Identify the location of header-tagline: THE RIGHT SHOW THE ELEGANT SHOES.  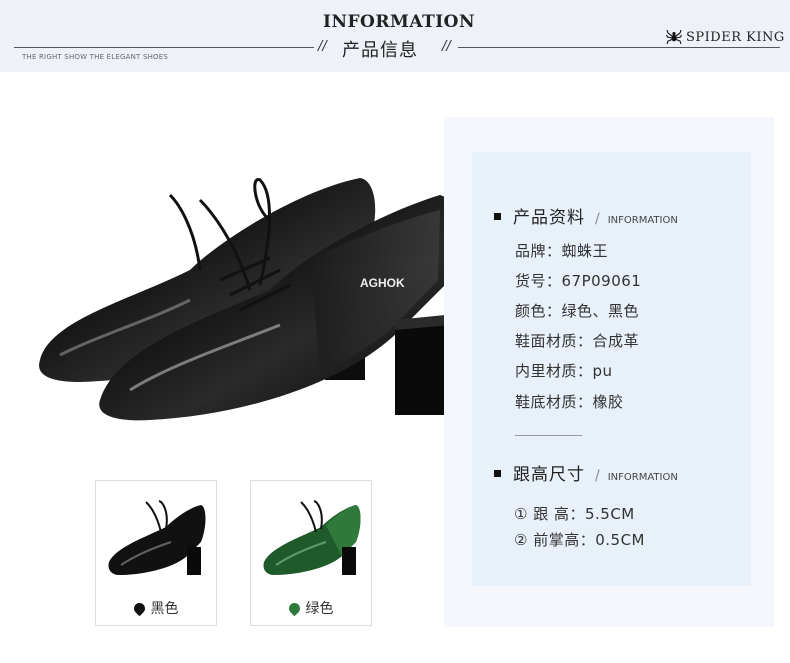
(95, 57).